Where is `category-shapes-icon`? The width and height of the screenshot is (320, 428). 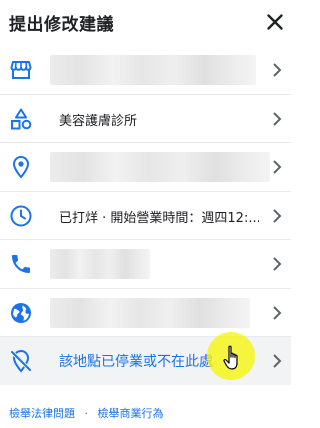
category-shapes-icon is located at coordinates (21, 118).